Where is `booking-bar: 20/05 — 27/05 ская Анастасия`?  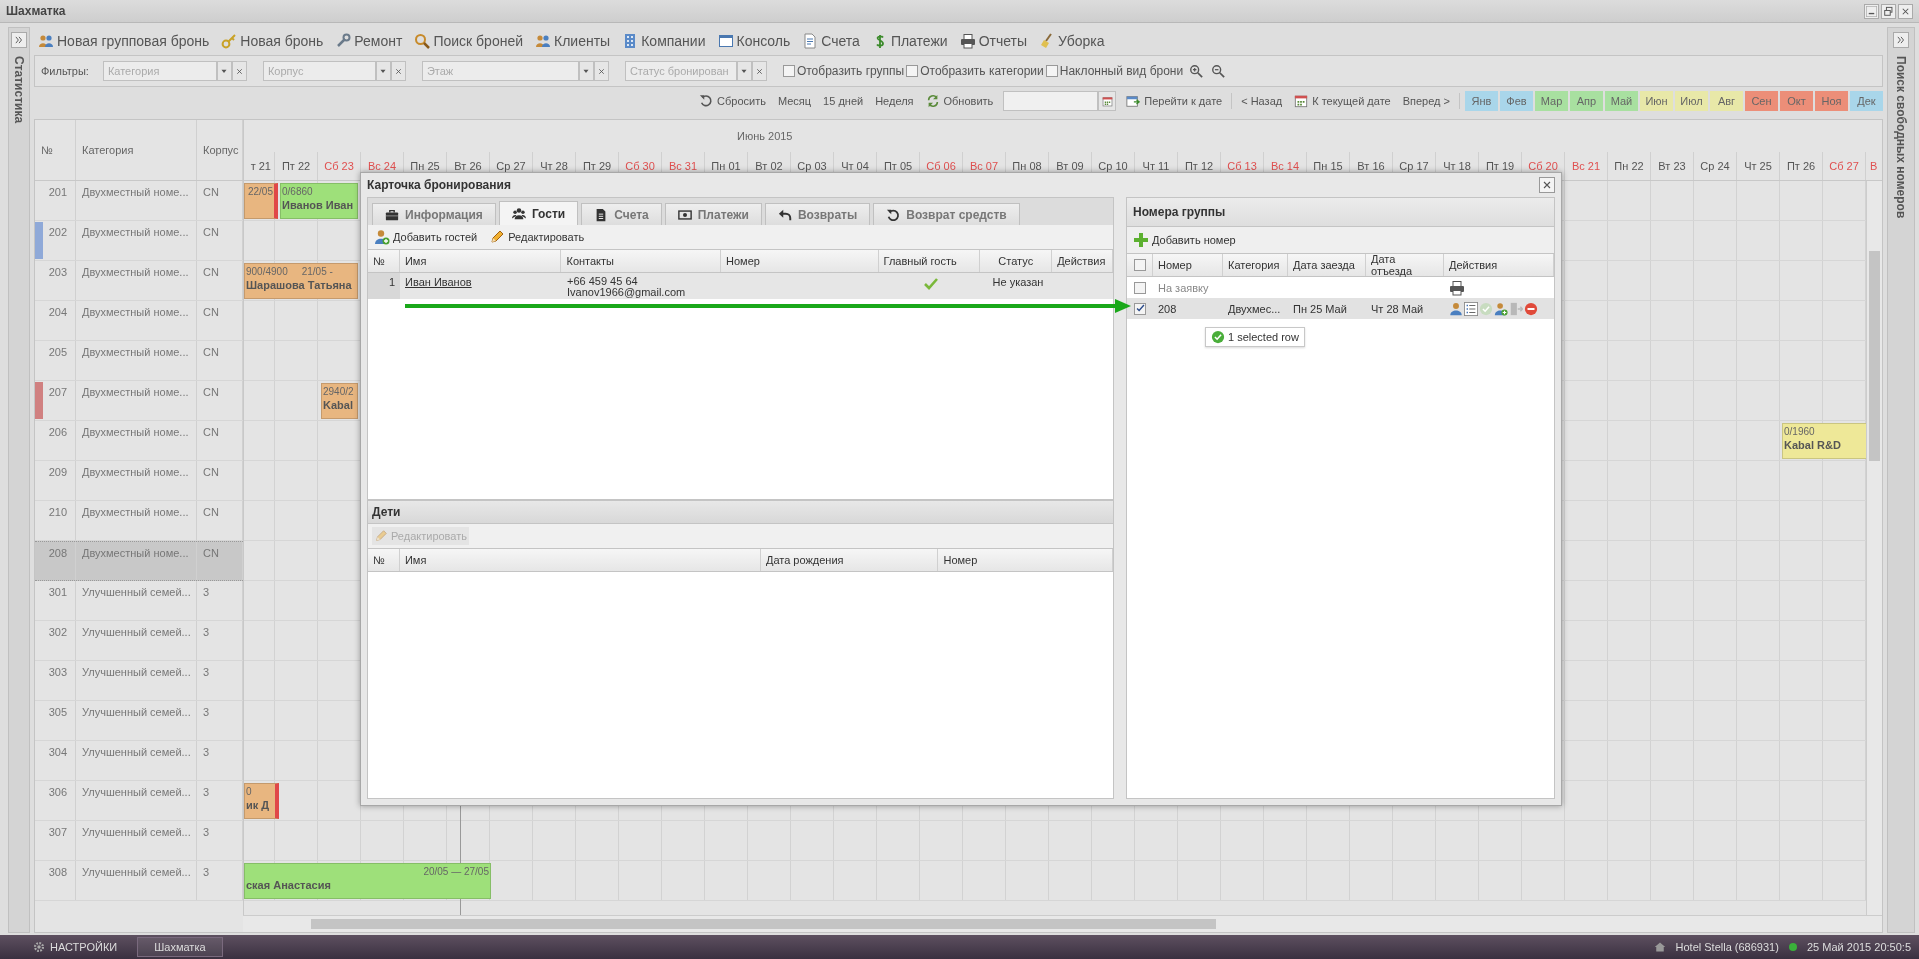
booking-bar: 20/05 — 27/05 ская Анастасия is located at coordinates (367, 881).